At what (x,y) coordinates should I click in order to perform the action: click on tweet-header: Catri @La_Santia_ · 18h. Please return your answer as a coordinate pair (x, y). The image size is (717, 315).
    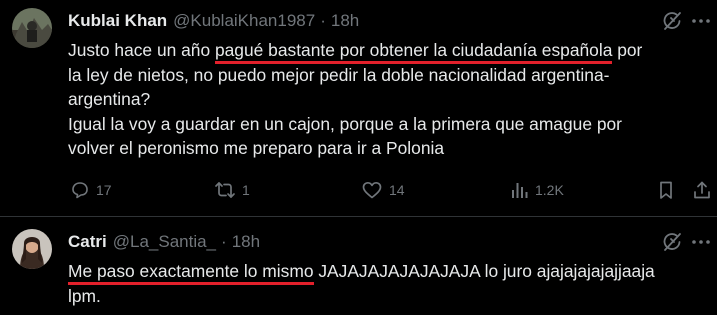
    Looking at the image, I should click on (164, 243).